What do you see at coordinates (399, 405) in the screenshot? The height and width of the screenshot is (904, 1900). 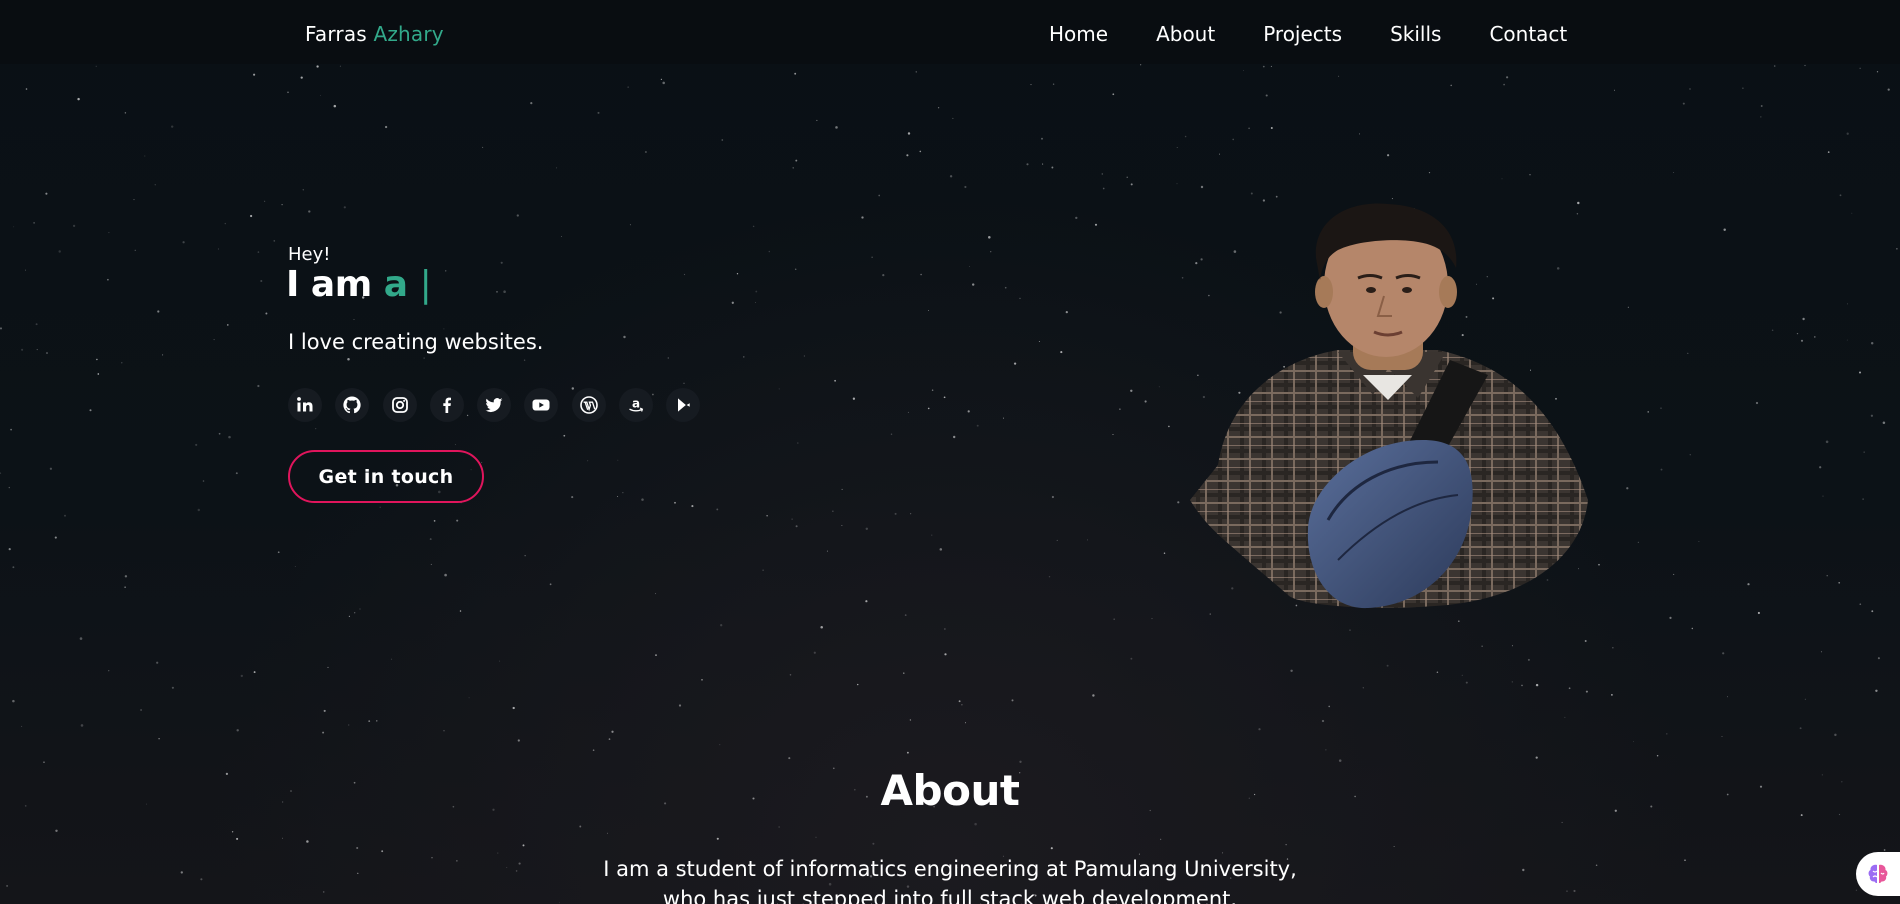 I see `instagram-icon` at bounding box center [399, 405].